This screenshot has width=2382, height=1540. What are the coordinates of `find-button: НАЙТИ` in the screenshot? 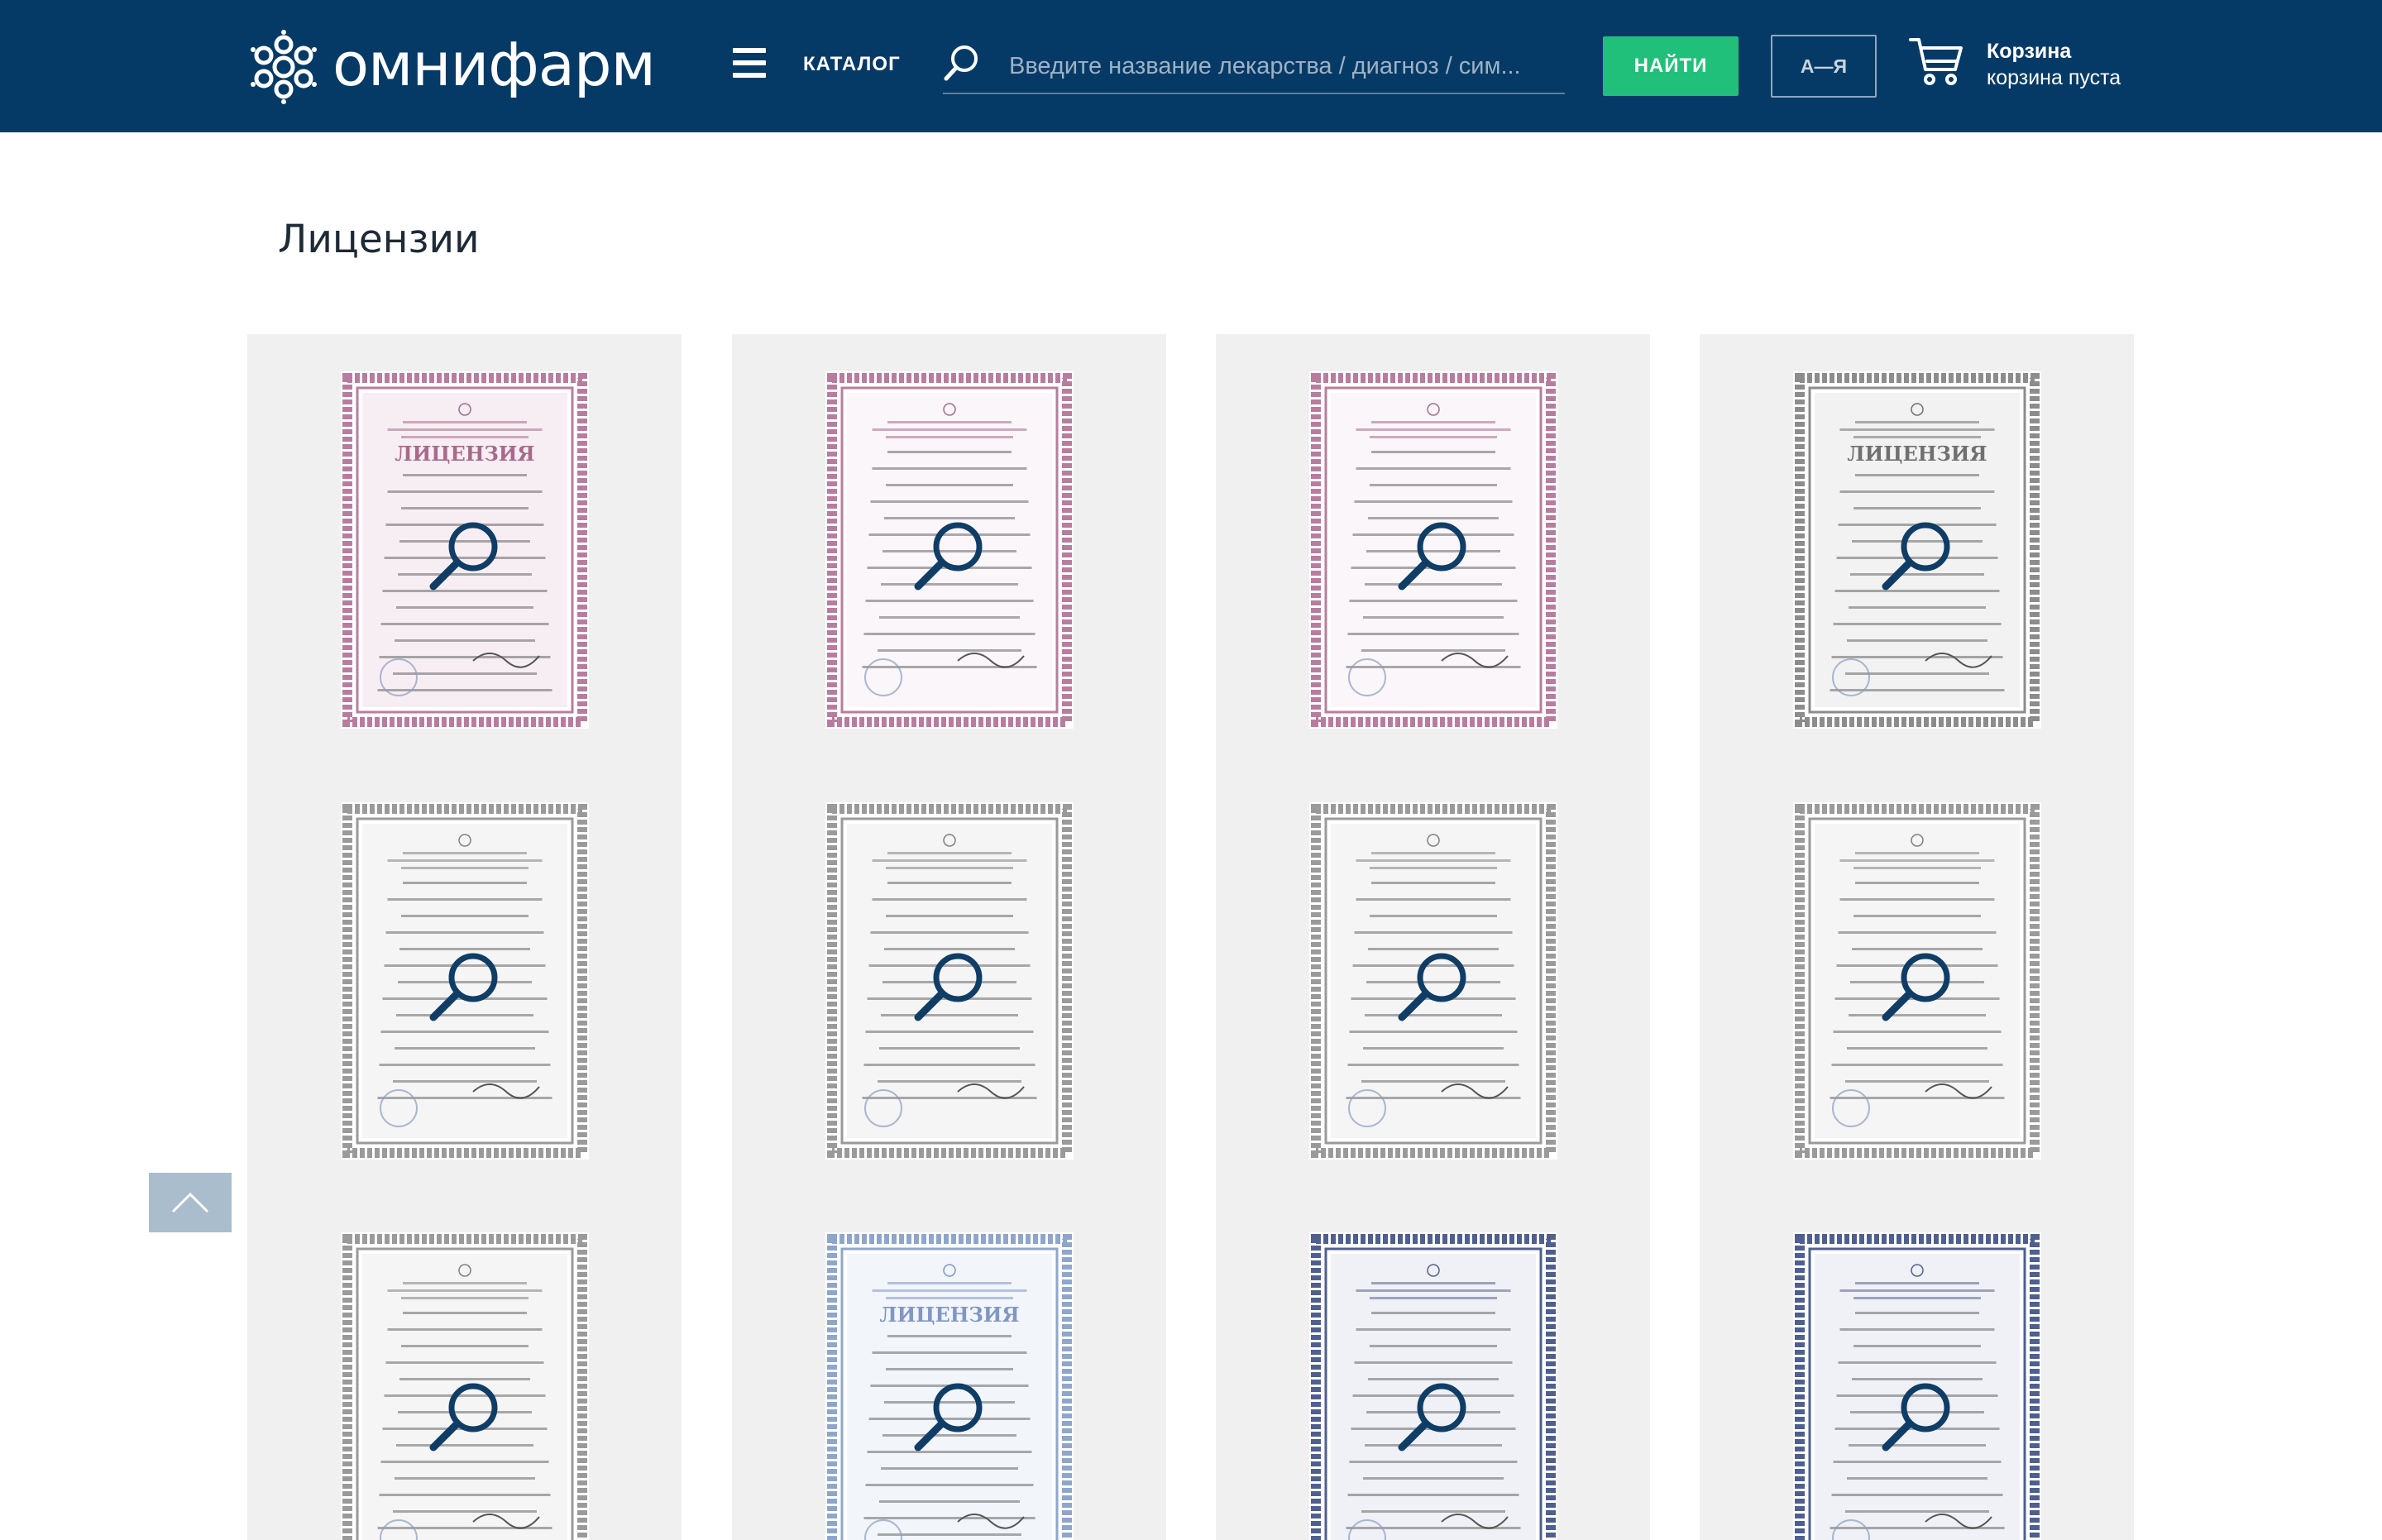 It's located at (1671, 66).